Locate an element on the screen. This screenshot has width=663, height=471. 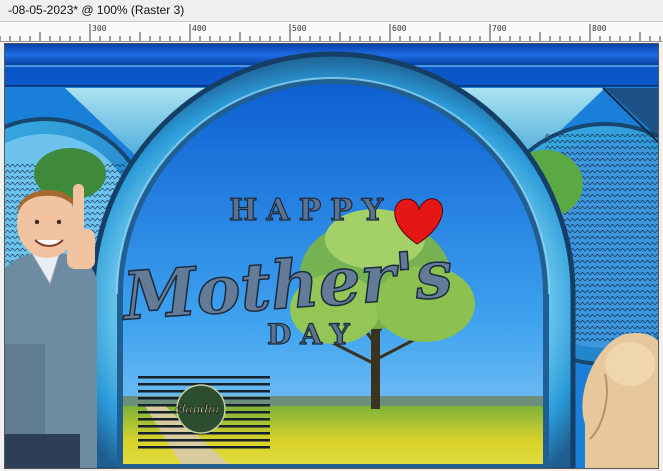
watermark-text: claudia is located at coordinates (197, 409).